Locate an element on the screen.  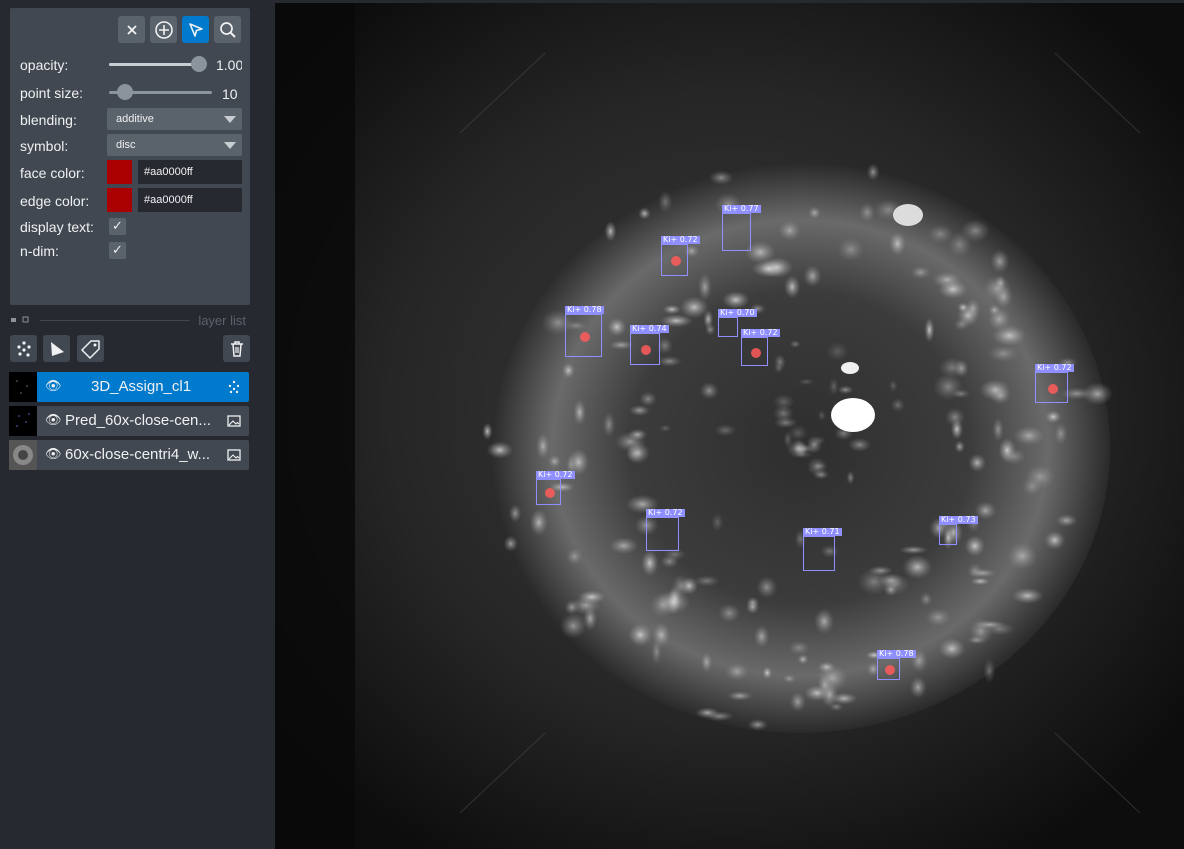
detection-box: Ki+ 0.70 is located at coordinates (737, 323).